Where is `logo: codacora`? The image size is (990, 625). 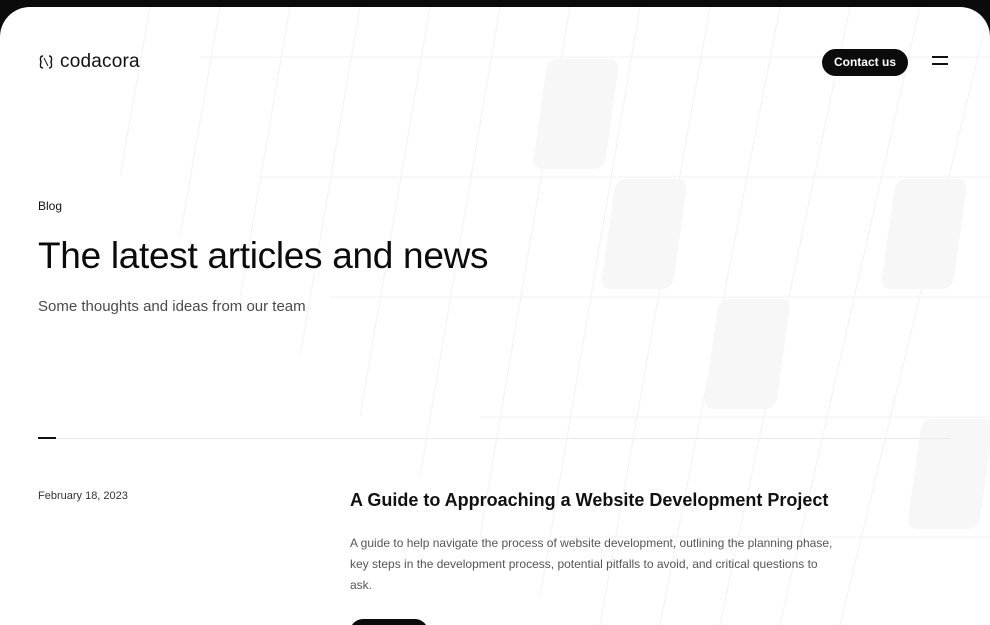
logo: codacora is located at coordinates (89, 62).